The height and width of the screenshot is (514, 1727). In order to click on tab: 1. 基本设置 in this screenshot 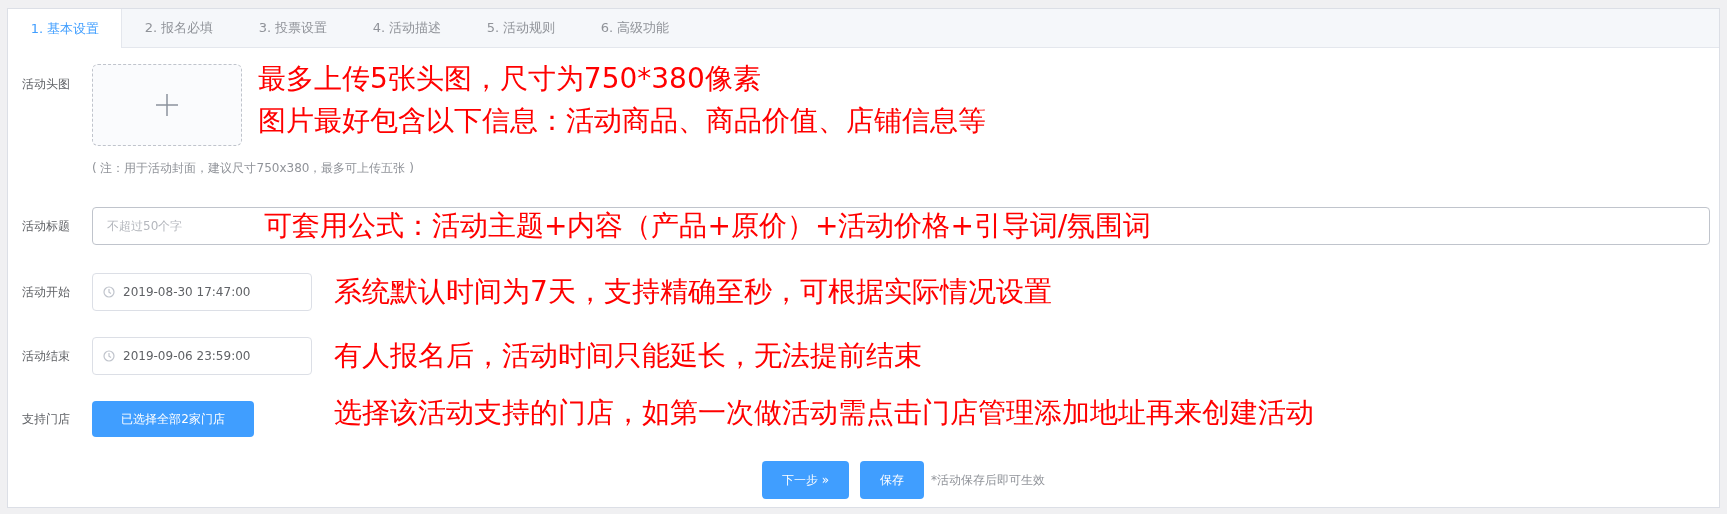, I will do `click(65, 28)`.